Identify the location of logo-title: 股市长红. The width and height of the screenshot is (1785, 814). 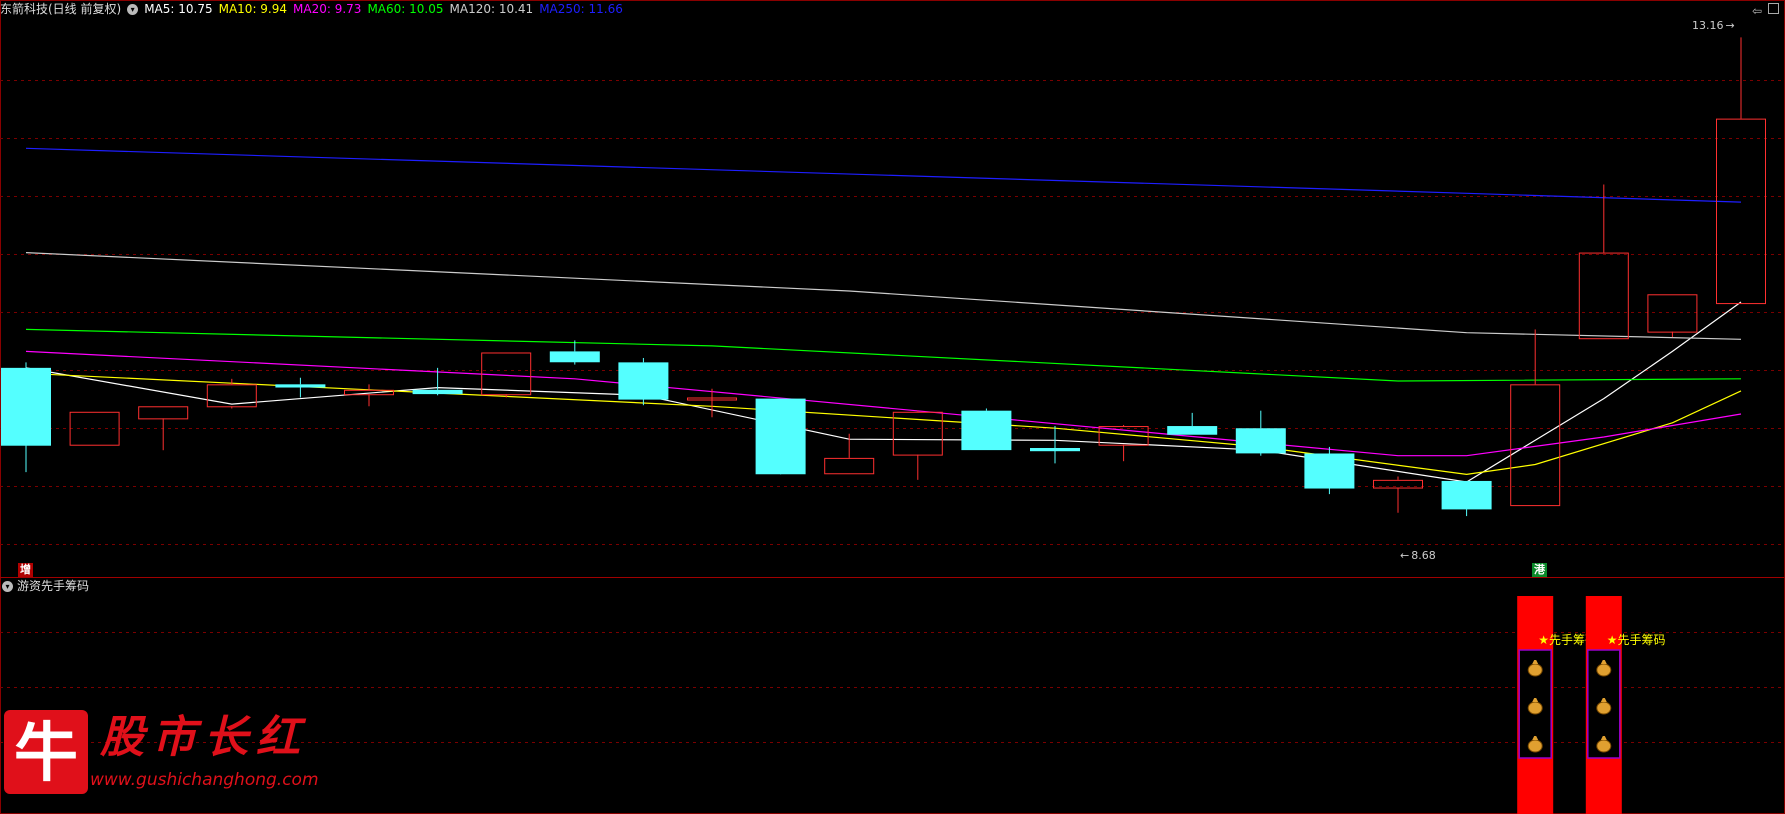
(204, 737).